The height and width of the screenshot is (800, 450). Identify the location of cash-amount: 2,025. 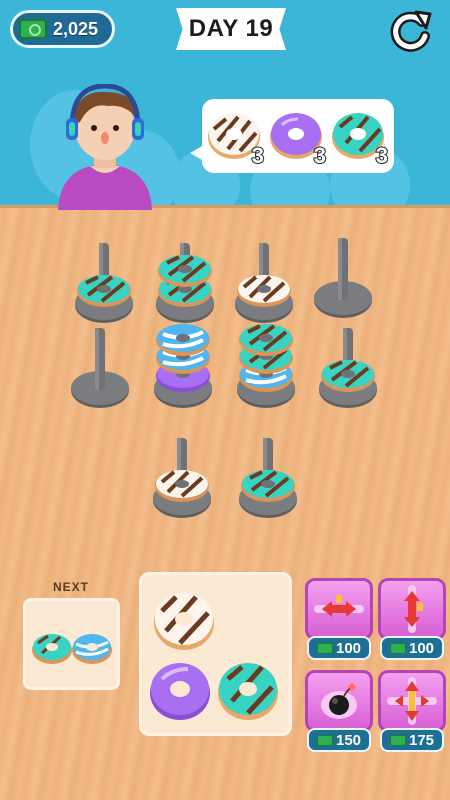
(76, 28).